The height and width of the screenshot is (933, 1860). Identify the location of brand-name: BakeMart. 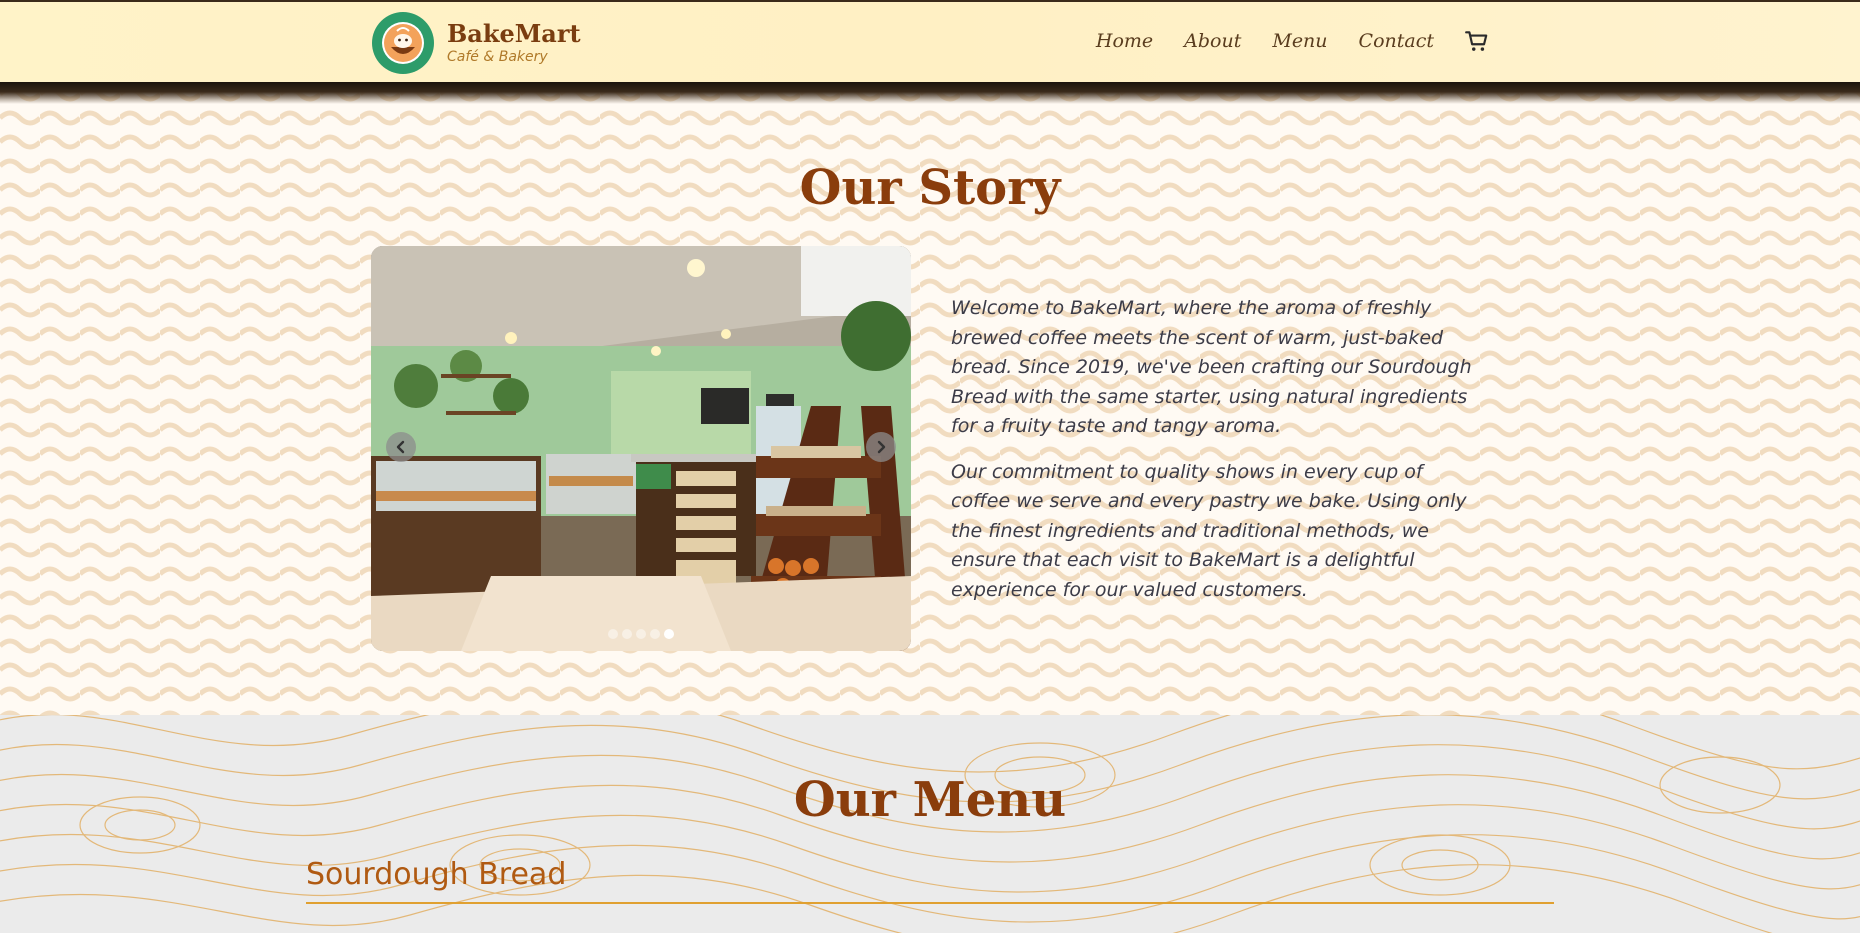
(514, 33).